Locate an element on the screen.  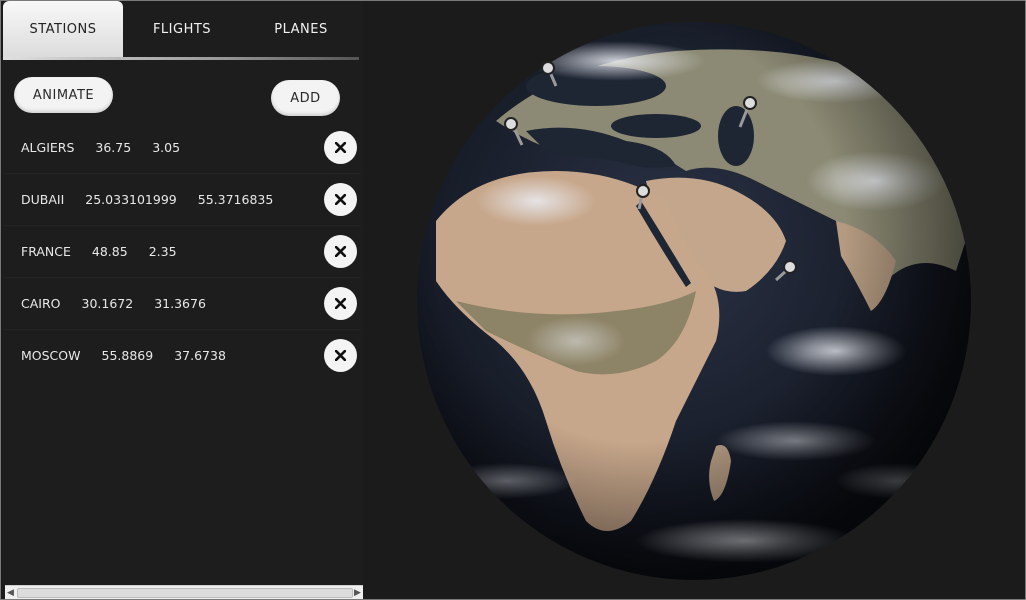
station-lon: 2.35 is located at coordinates (162, 251).